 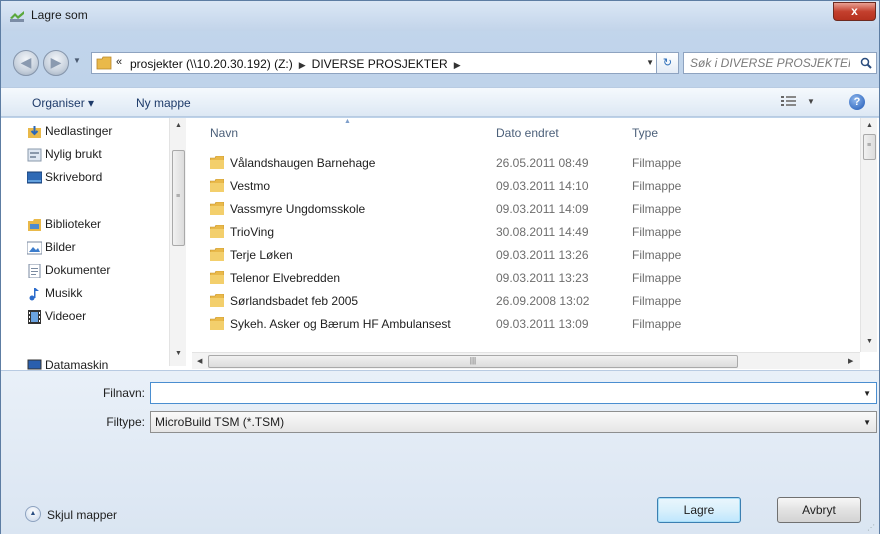 What do you see at coordinates (79, 63) in the screenshot?
I see `recent-pages-dropdown: ▼` at bounding box center [79, 63].